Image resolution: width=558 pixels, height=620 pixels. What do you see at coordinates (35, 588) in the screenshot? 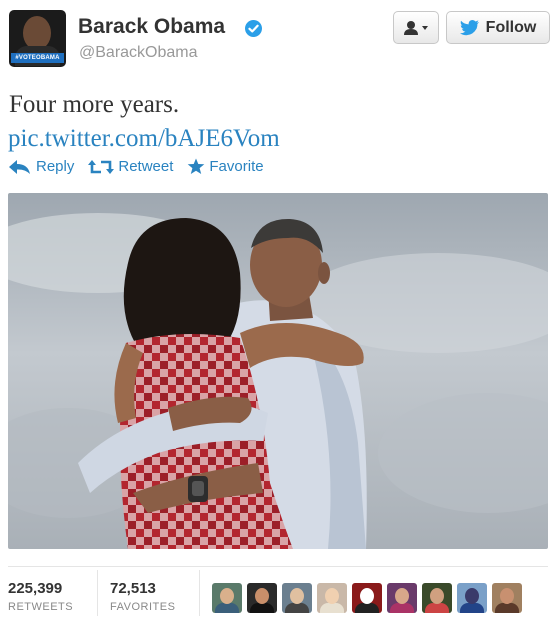
I see `retweets-count: 225,399` at bounding box center [35, 588].